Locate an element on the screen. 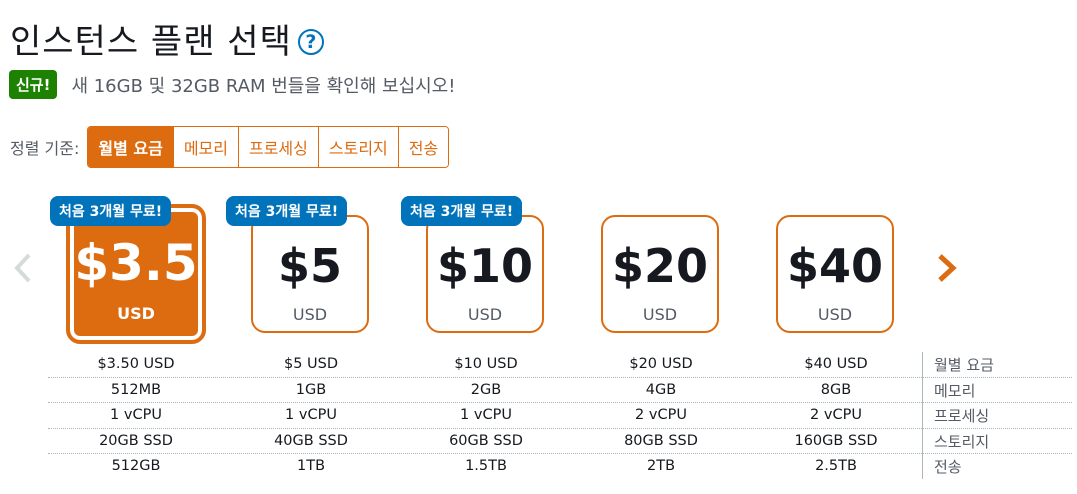 The height and width of the screenshot is (494, 1077). plan-card-4: $20 USD is located at coordinates (660, 274).